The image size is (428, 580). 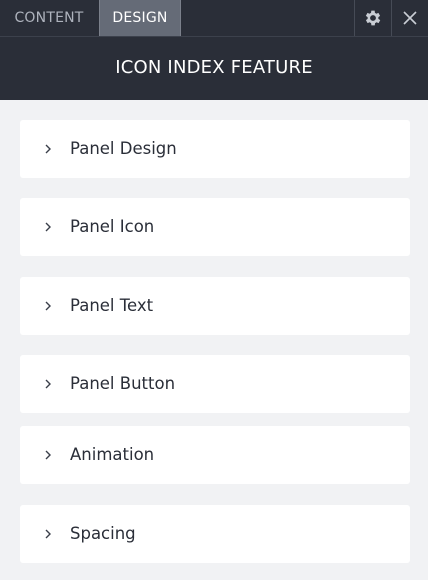 I want to click on gear-icon, so click(x=373, y=18).